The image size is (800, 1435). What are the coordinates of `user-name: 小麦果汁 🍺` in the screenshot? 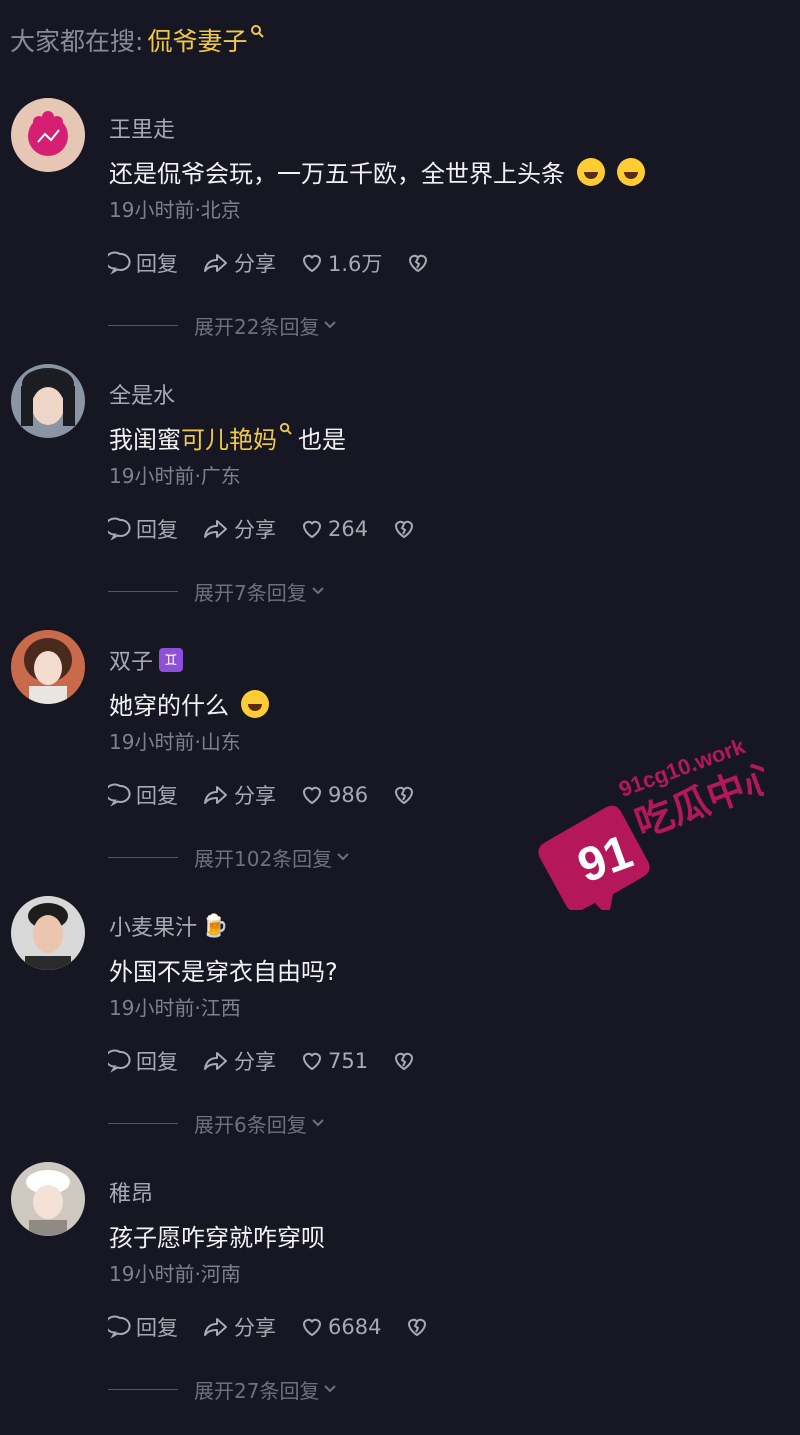 It's located at (169, 926).